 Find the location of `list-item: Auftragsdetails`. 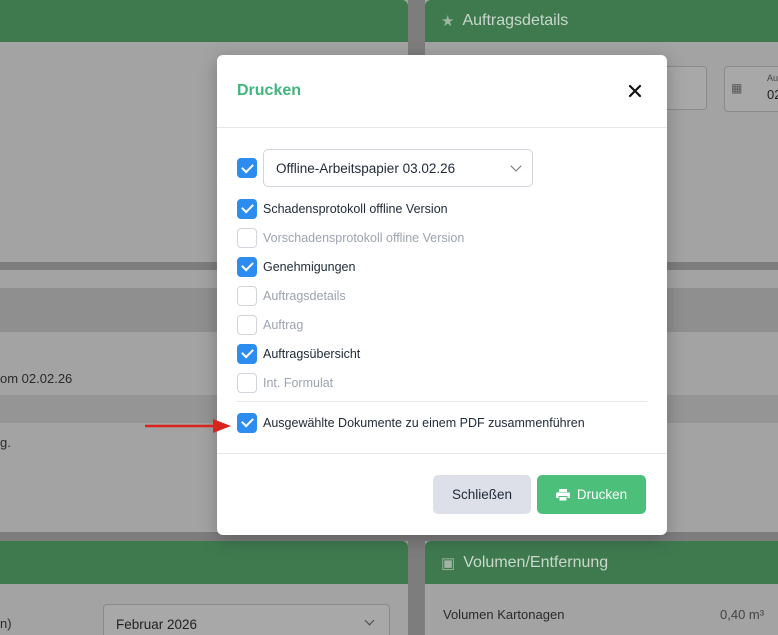

list-item: Auftragsdetails is located at coordinates (442, 295).